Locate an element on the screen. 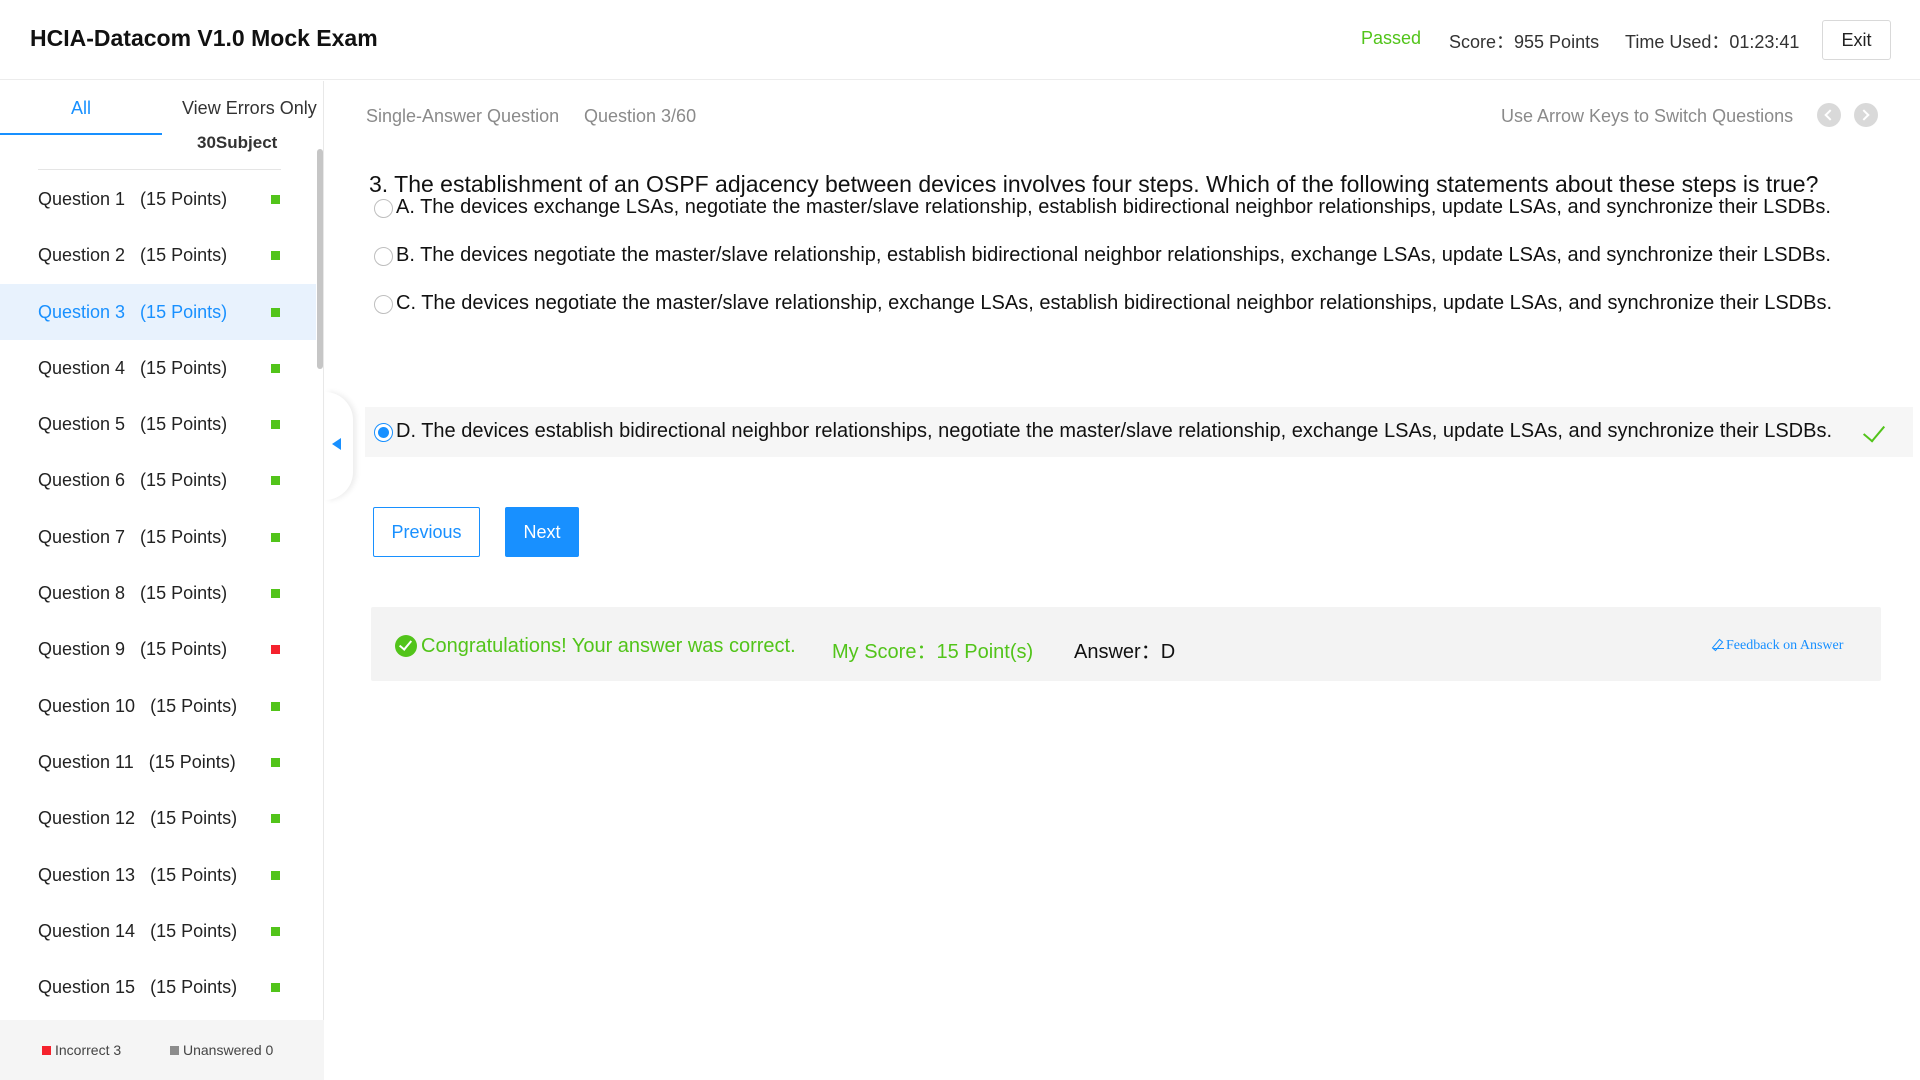  legend-incorrect: Incorrect 3 is located at coordinates (81, 1050).